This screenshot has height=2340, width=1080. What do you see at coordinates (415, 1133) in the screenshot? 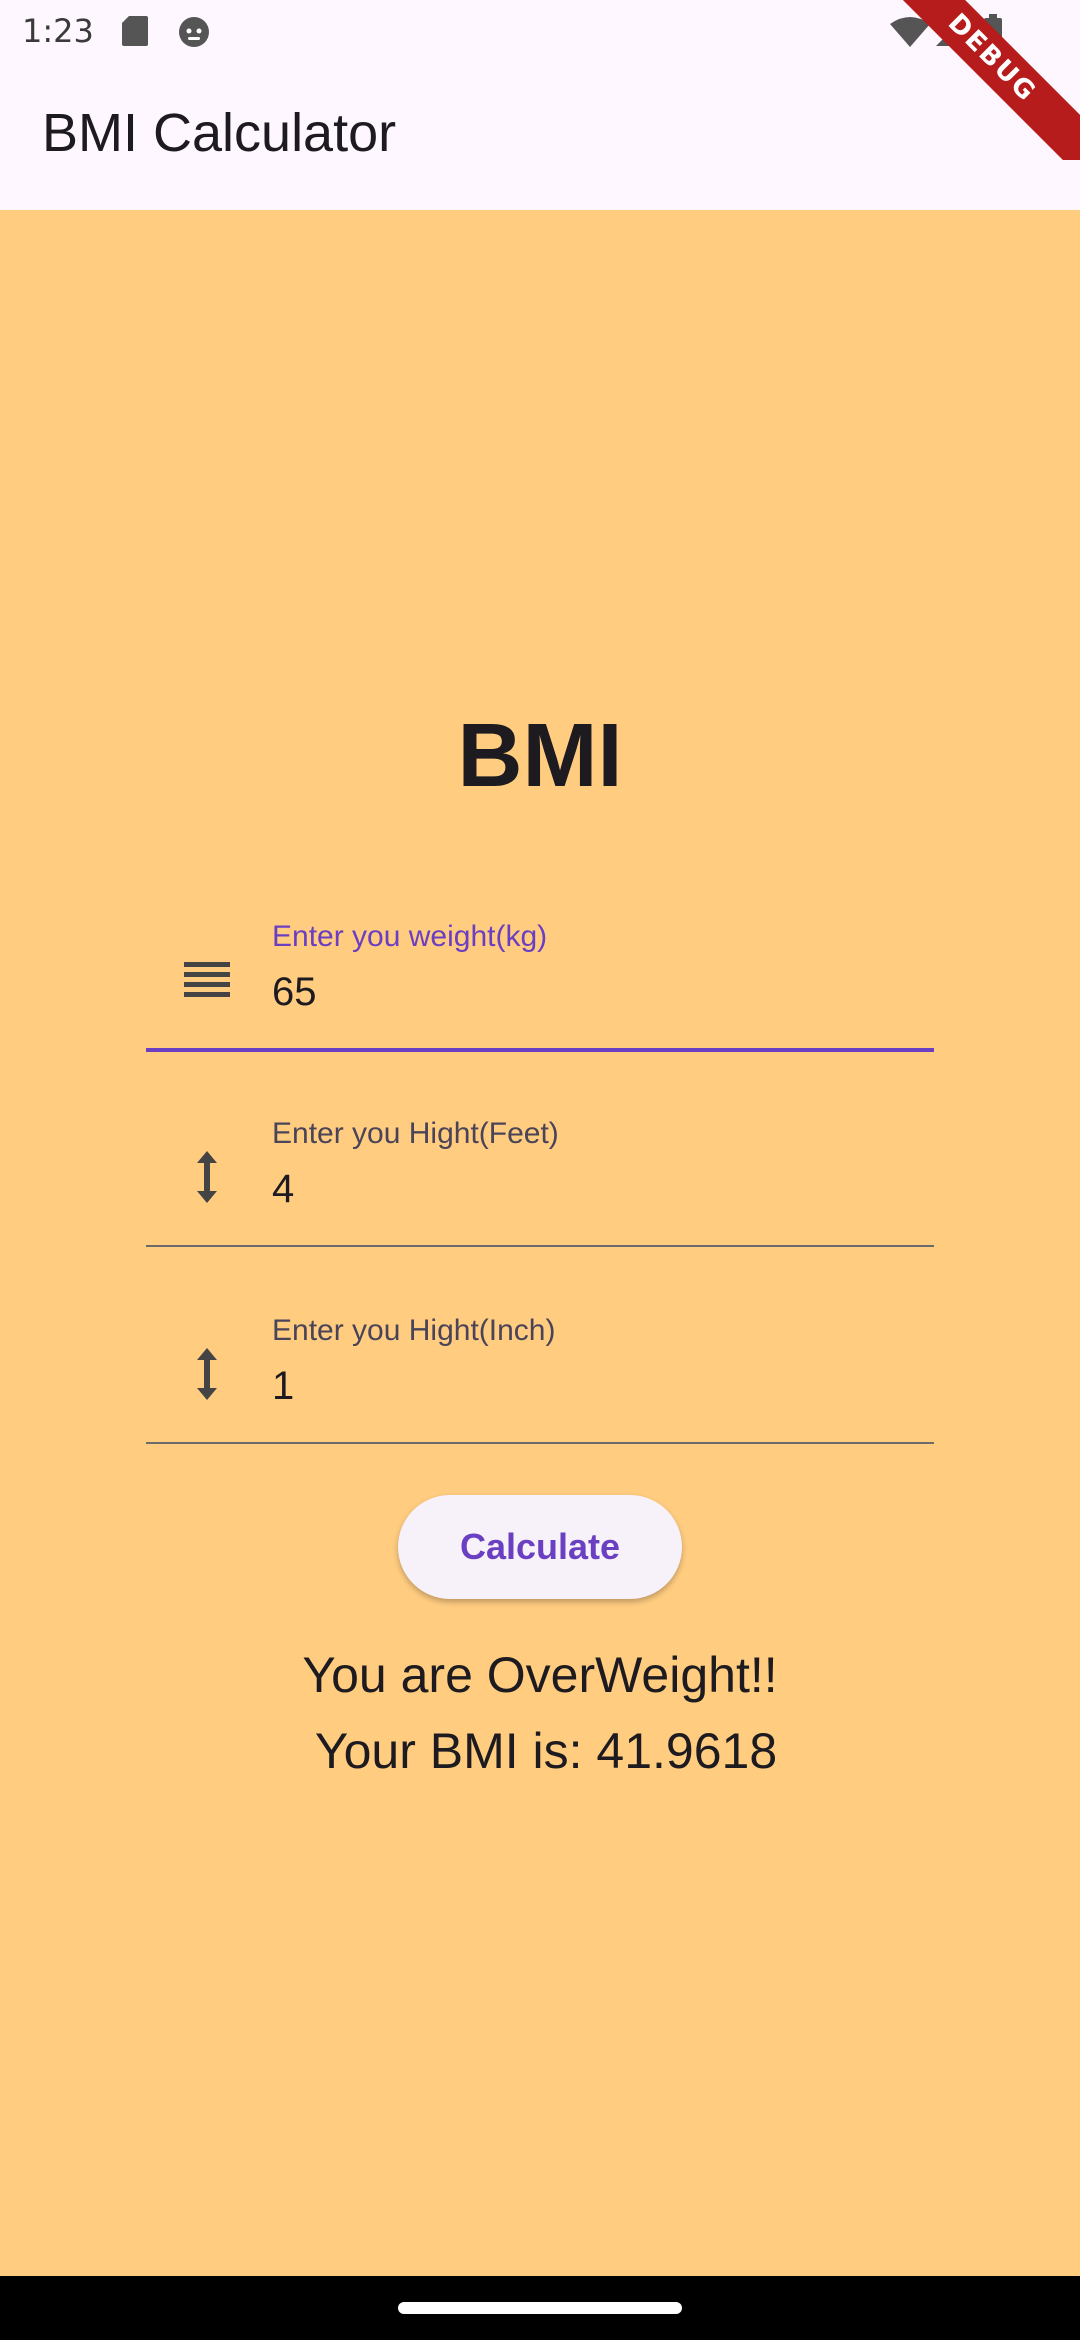
I see `height-feet-label: Enter you Hight(Feet)` at bounding box center [415, 1133].